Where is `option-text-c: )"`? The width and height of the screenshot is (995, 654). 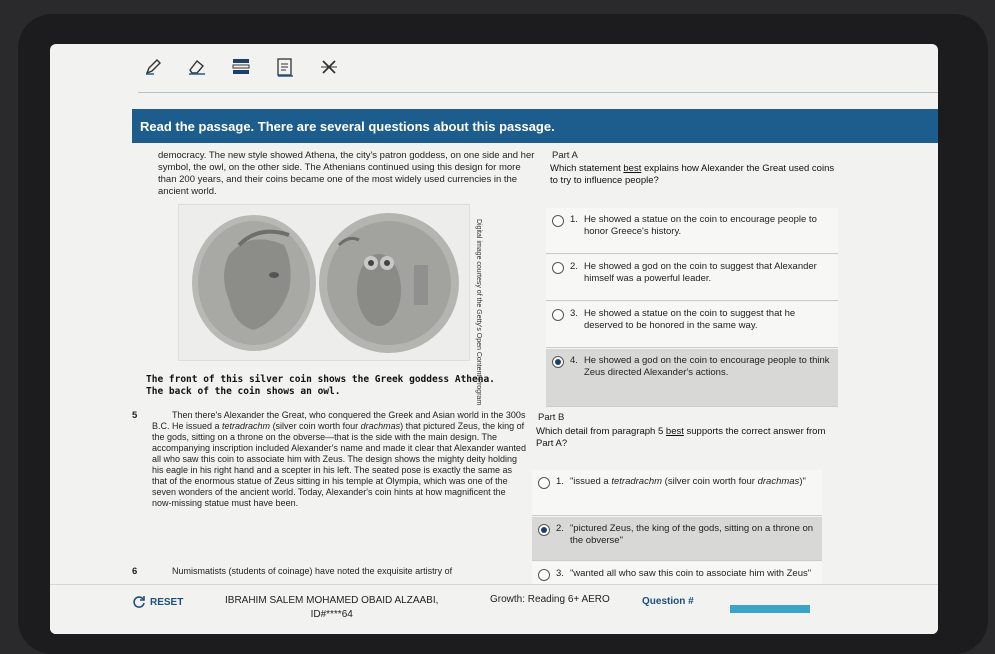
option-text-c: )" is located at coordinates (802, 481).